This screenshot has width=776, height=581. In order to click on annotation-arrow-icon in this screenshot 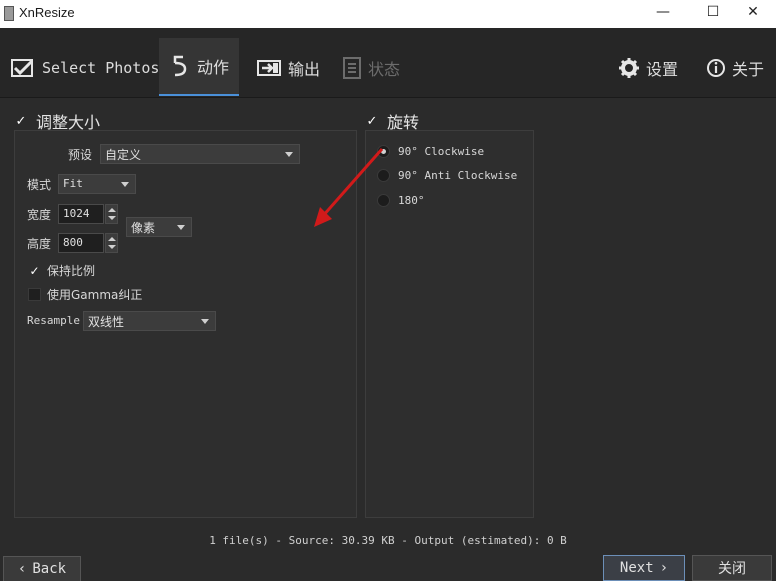, I will do `click(349, 187)`.